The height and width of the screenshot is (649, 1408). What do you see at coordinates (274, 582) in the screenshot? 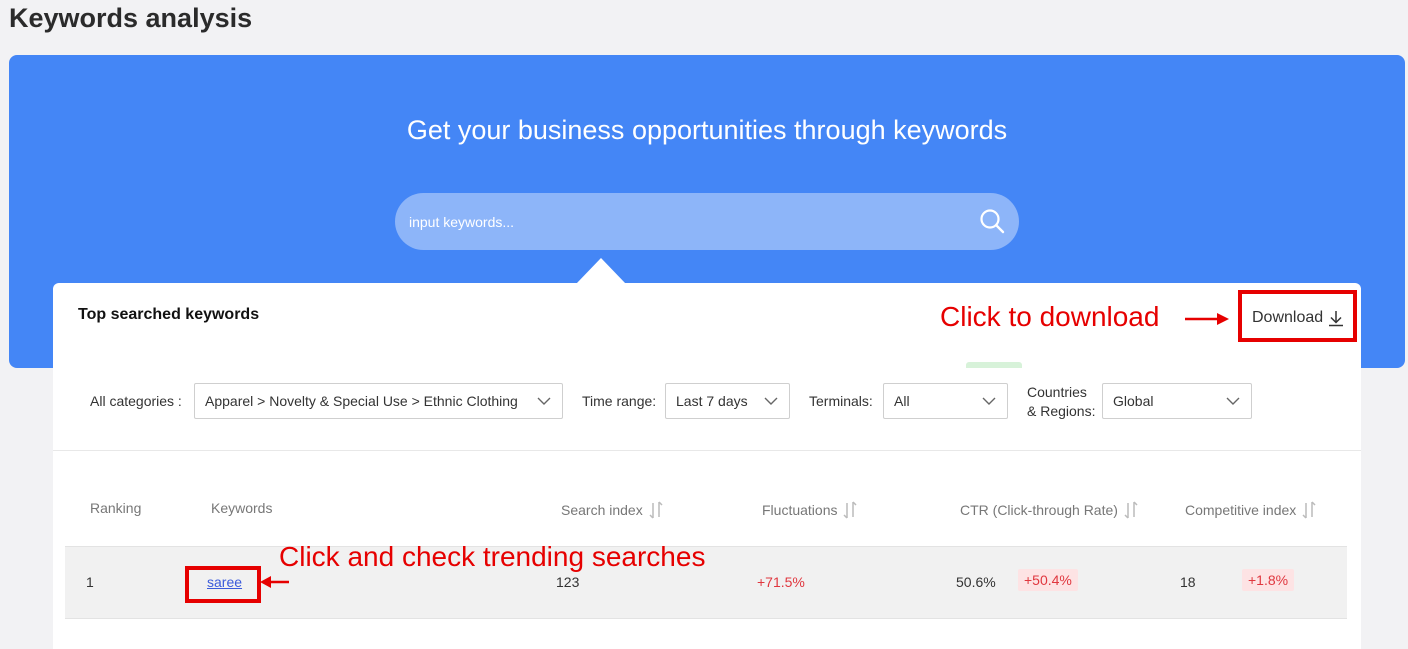
I see `arrow-left-icon` at bounding box center [274, 582].